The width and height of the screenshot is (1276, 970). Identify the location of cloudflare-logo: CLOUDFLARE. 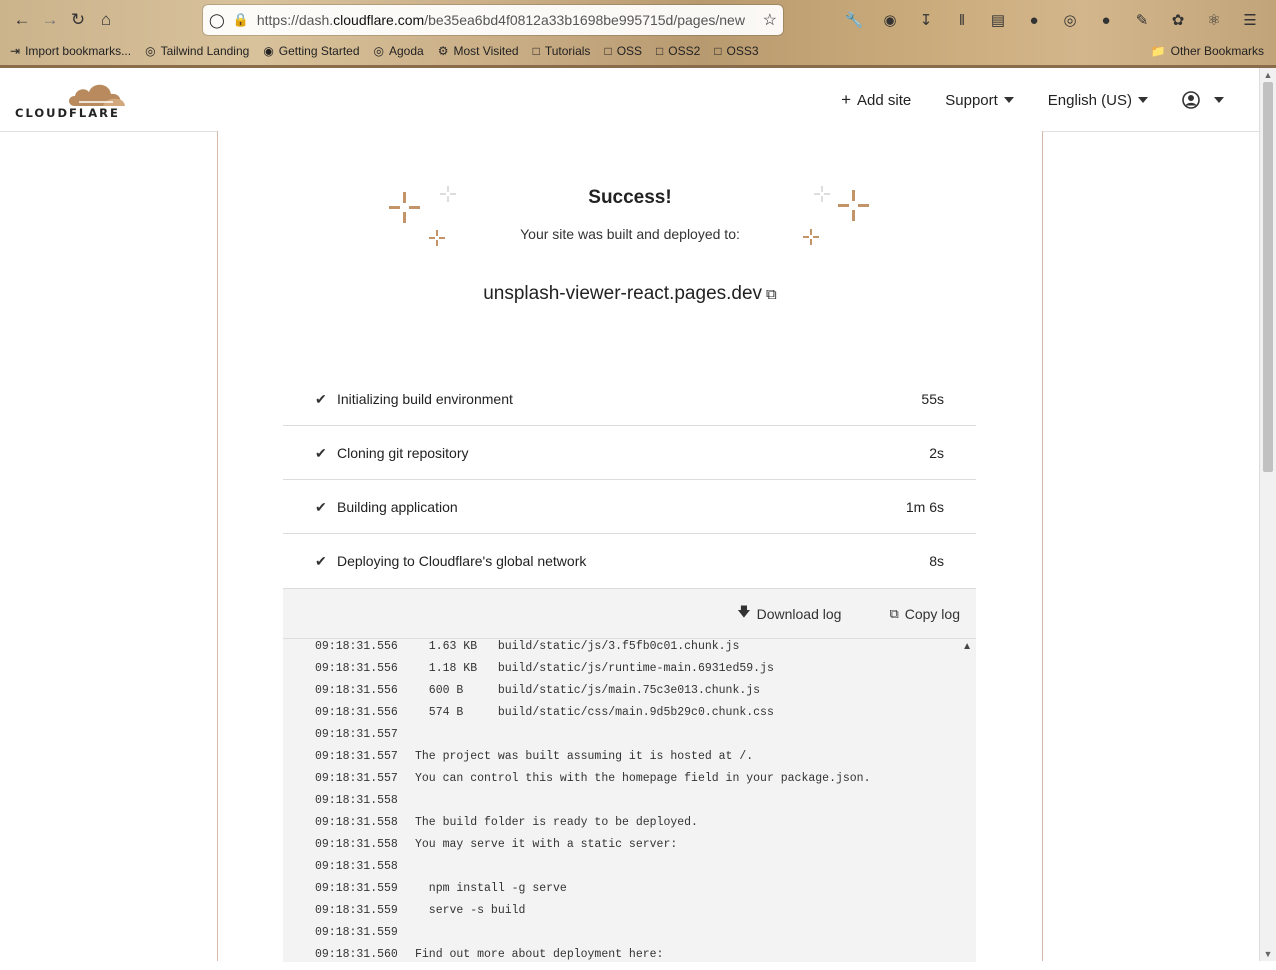
(70, 100).